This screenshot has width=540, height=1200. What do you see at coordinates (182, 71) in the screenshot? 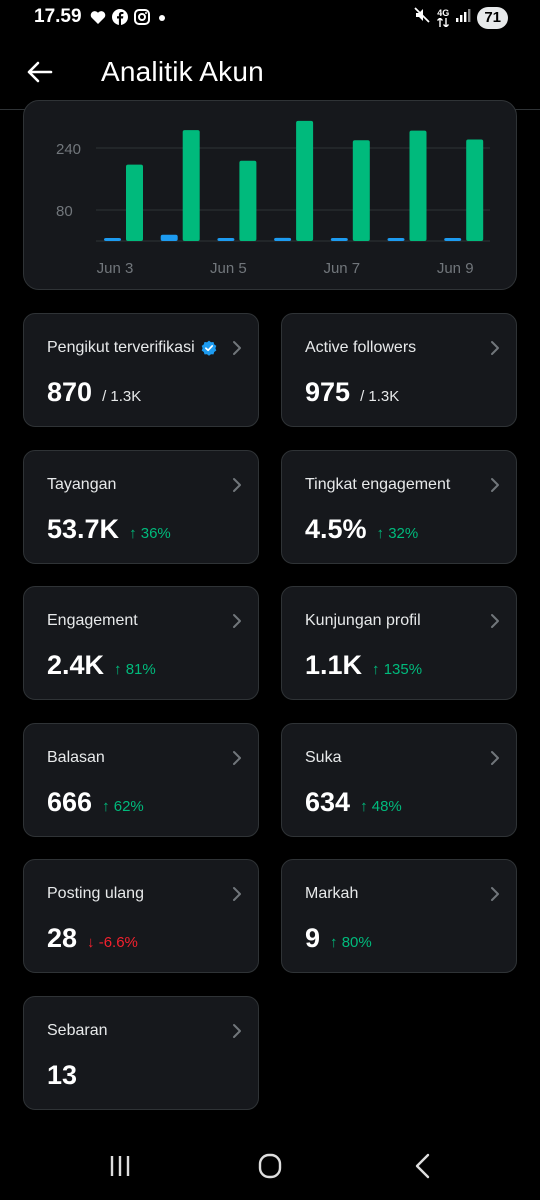
I see `page-title: Analitik Akun` at bounding box center [182, 71].